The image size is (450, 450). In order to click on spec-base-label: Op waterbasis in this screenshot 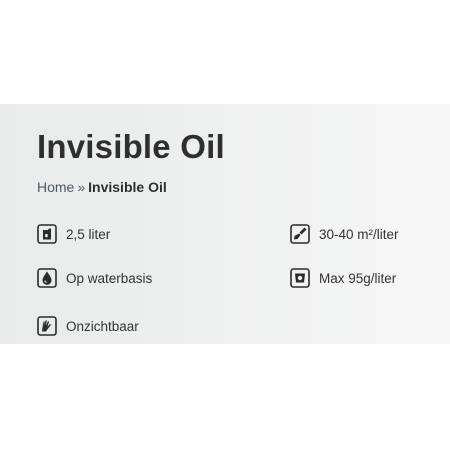, I will do `click(109, 278)`.